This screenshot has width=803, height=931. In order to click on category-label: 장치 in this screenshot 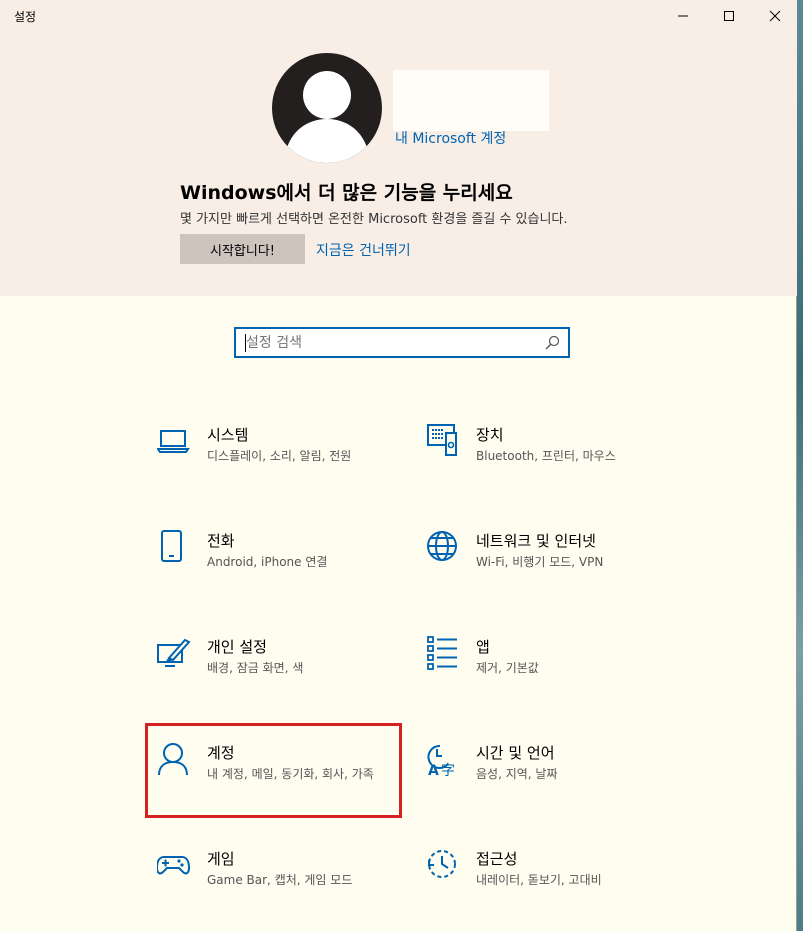, I will do `click(490, 435)`.